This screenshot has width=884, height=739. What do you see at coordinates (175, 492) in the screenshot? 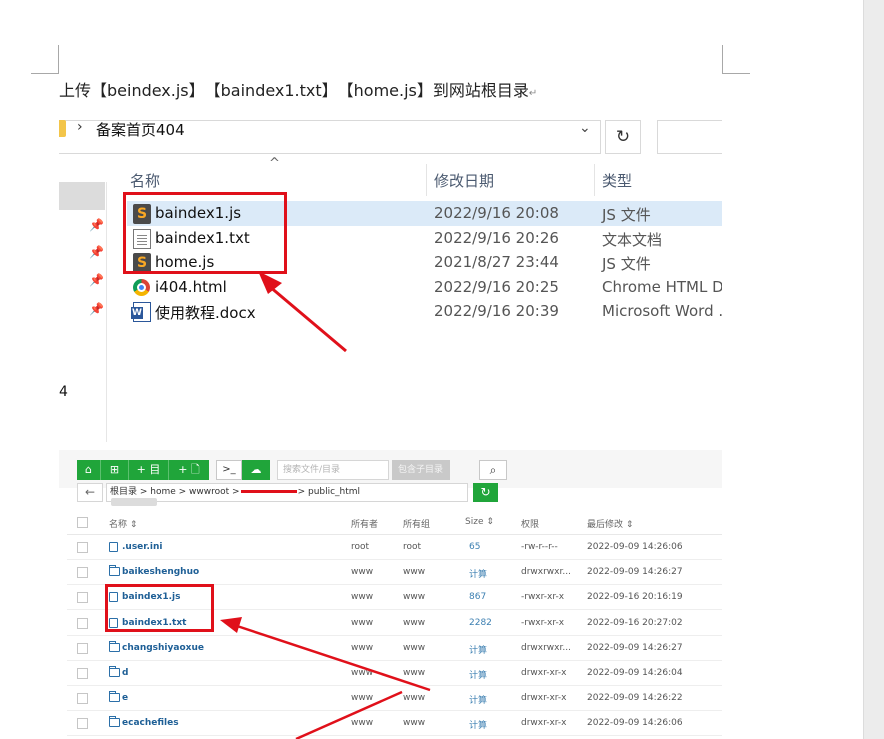
I see `breadcrumb-start: 根目录 > home > wwwroot >` at bounding box center [175, 492].